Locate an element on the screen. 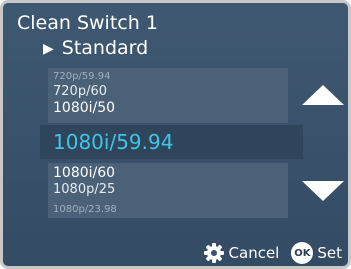  menu-title: Clean Switch 1 is located at coordinates (87, 23).